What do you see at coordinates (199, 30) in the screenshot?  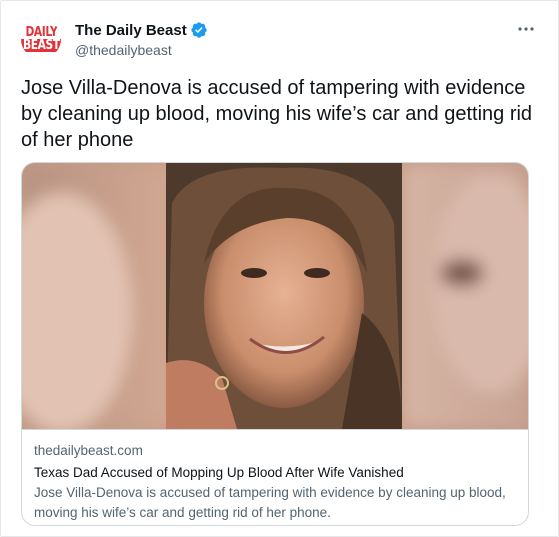 I see `verified-badge-icon` at bounding box center [199, 30].